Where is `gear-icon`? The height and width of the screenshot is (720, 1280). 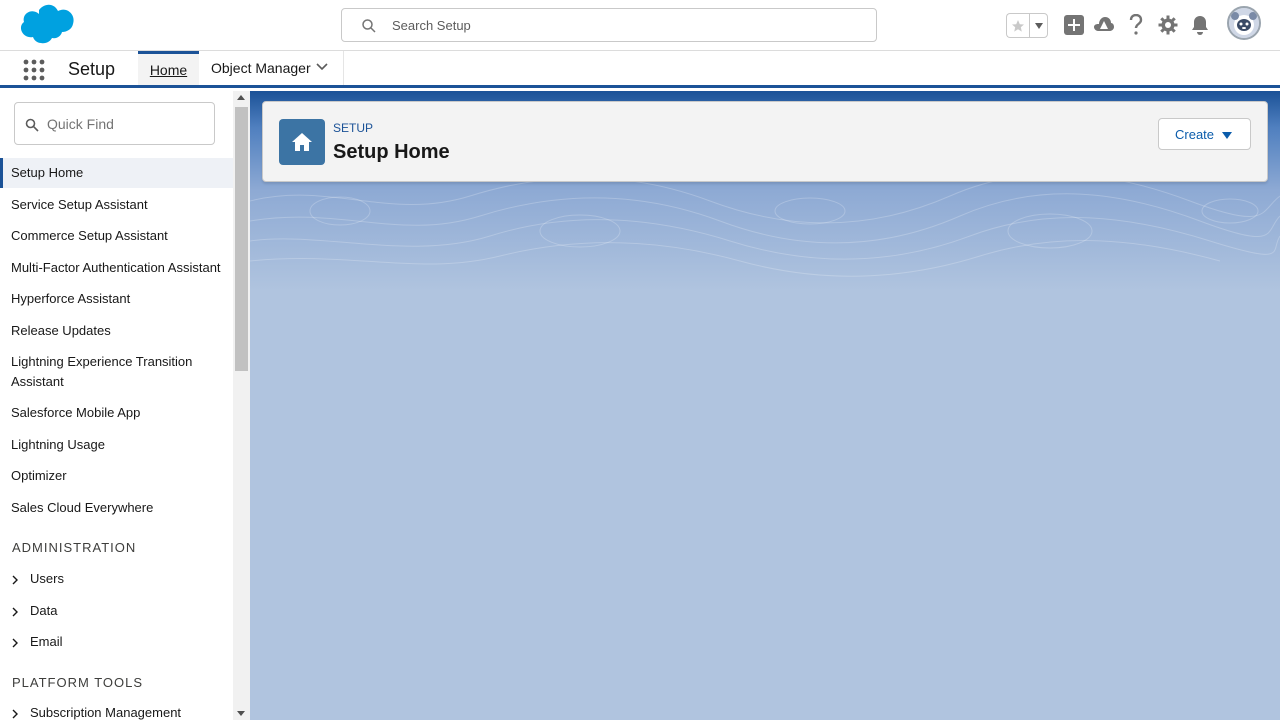
gear-icon is located at coordinates (1168, 25).